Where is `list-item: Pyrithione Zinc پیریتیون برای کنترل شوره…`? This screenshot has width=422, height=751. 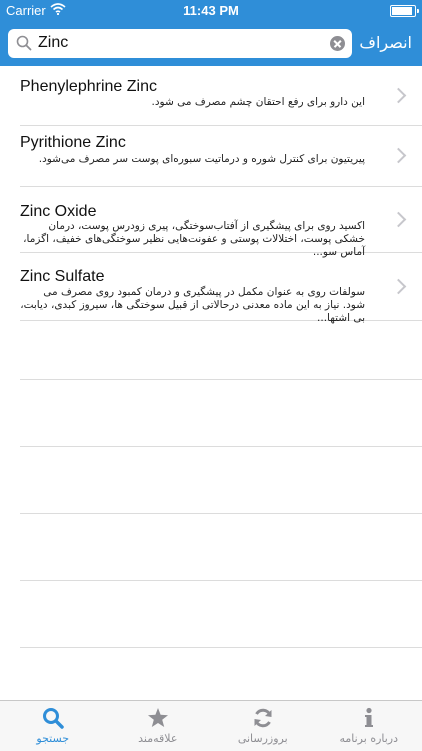
list-item: Pyrithione Zinc پیریتیون برای کنترل شوره… is located at coordinates (221, 156).